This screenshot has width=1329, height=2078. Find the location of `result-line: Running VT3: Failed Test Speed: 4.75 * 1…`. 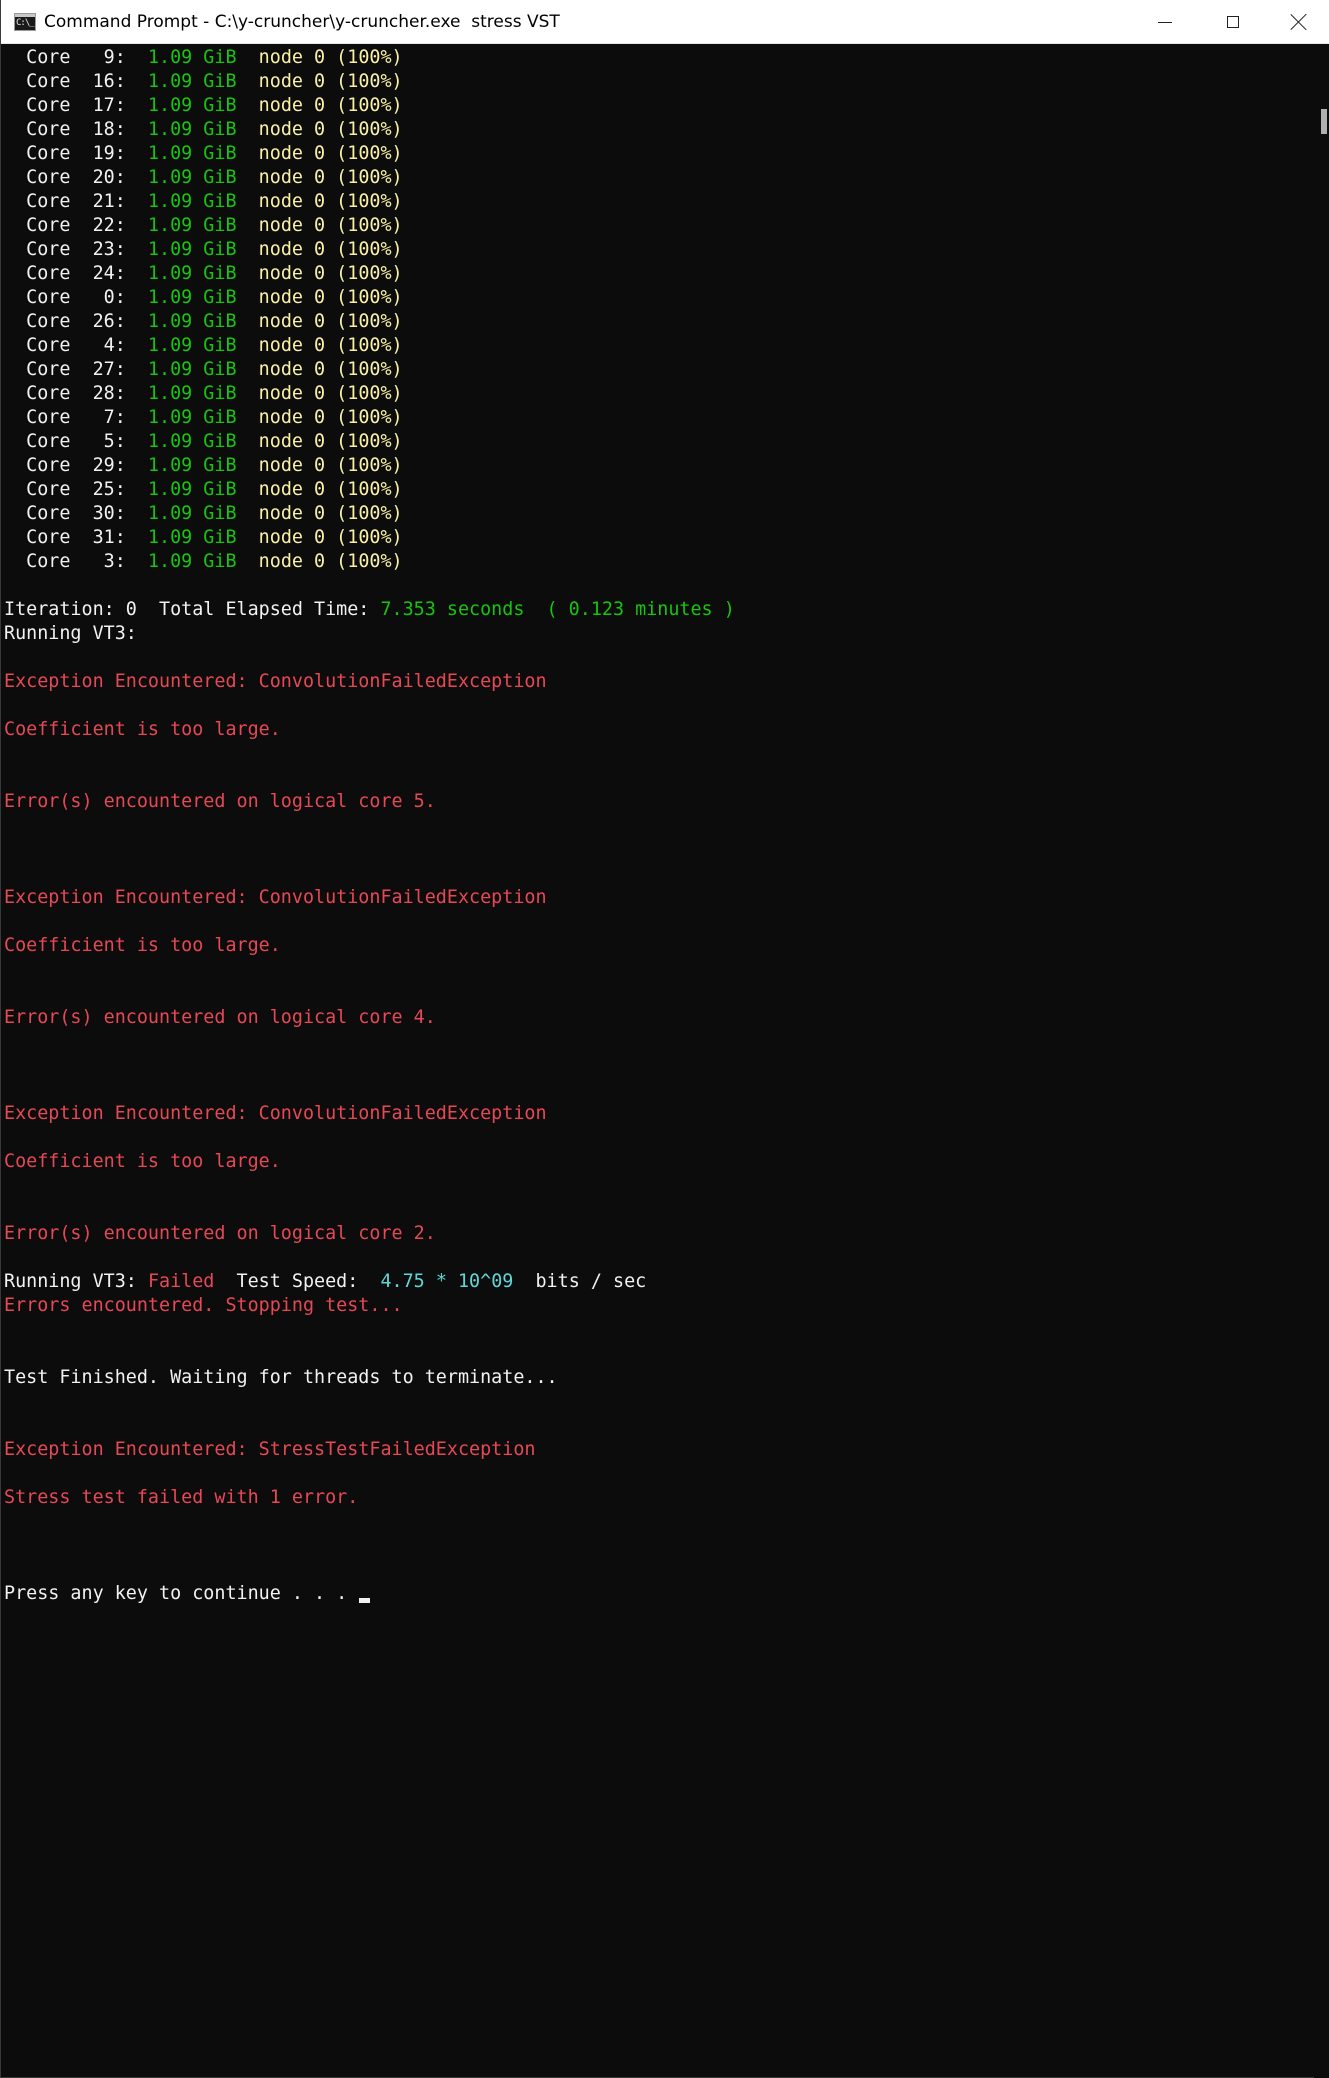

result-line: Running VT3: Failed Test Speed: 4.75 * 1… is located at coordinates (659, 1282).